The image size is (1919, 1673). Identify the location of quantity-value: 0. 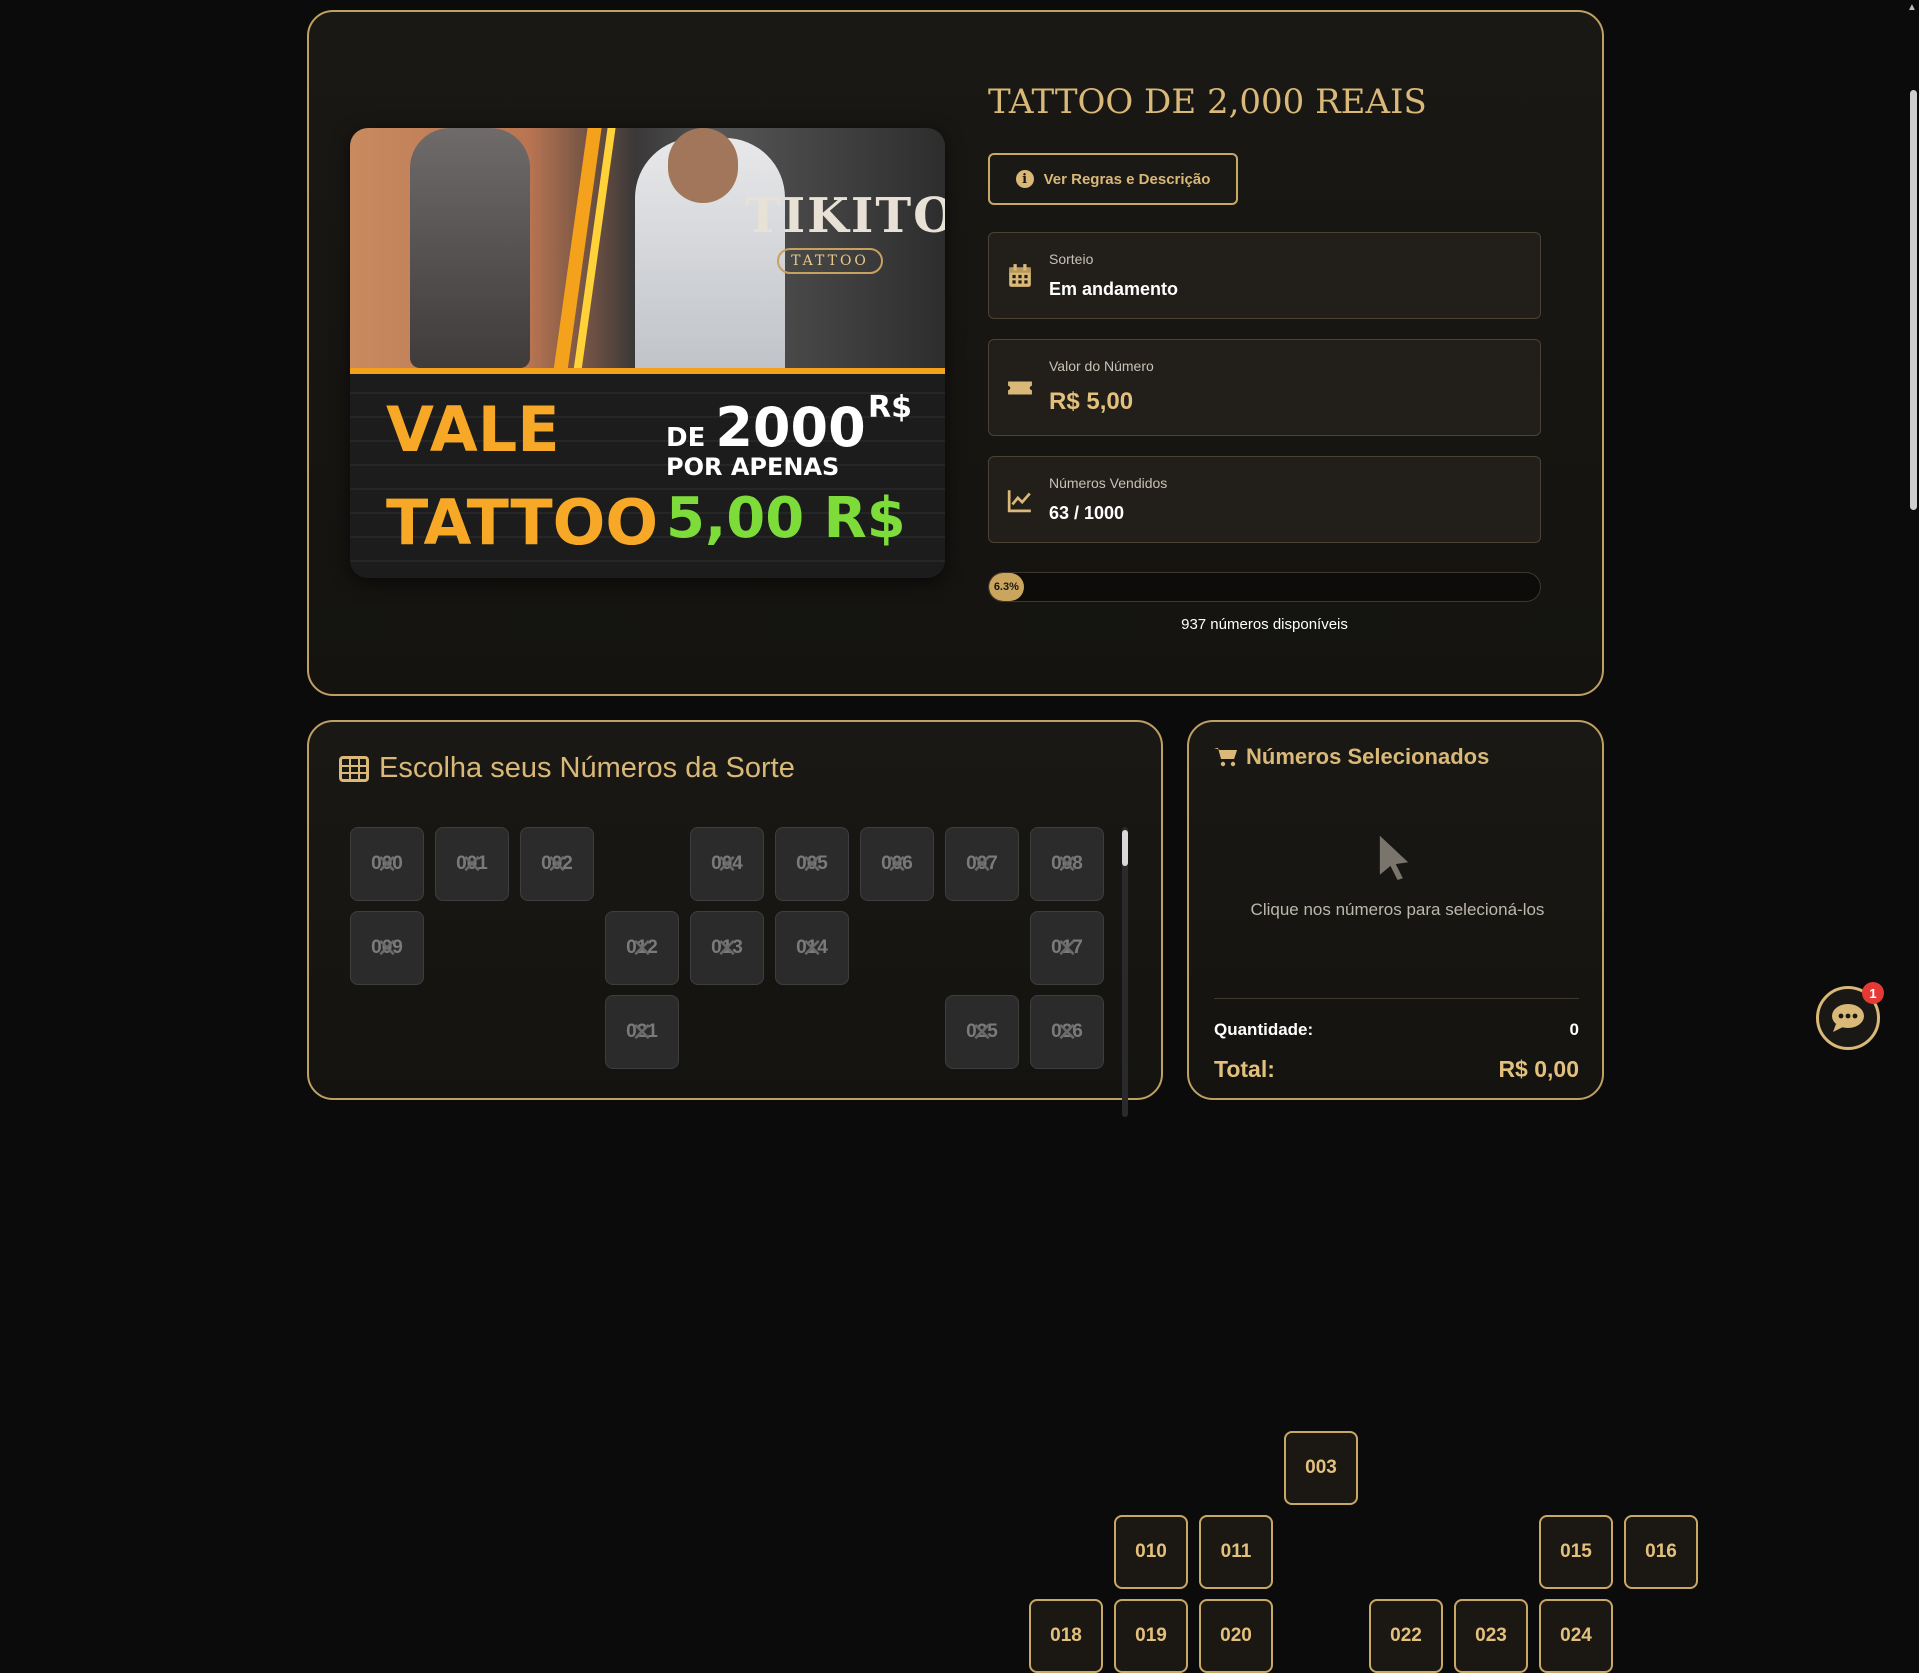
(1574, 1029).